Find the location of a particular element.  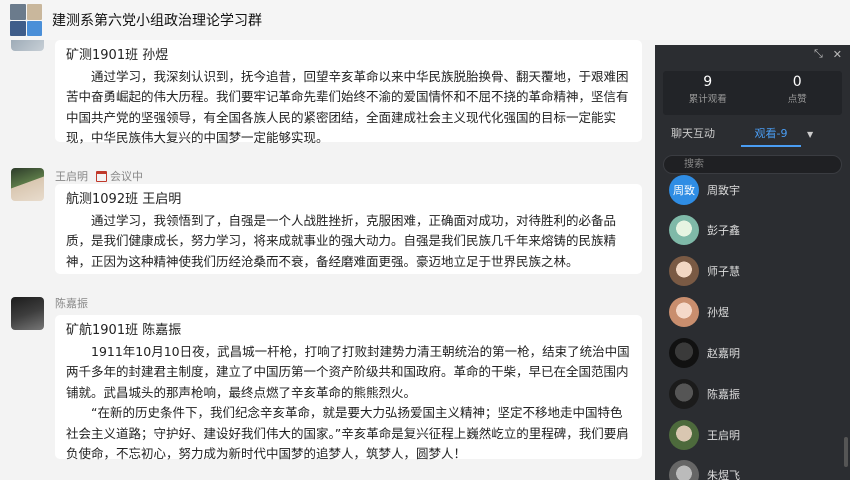

member-item: 王启明 is located at coordinates (704, 435).